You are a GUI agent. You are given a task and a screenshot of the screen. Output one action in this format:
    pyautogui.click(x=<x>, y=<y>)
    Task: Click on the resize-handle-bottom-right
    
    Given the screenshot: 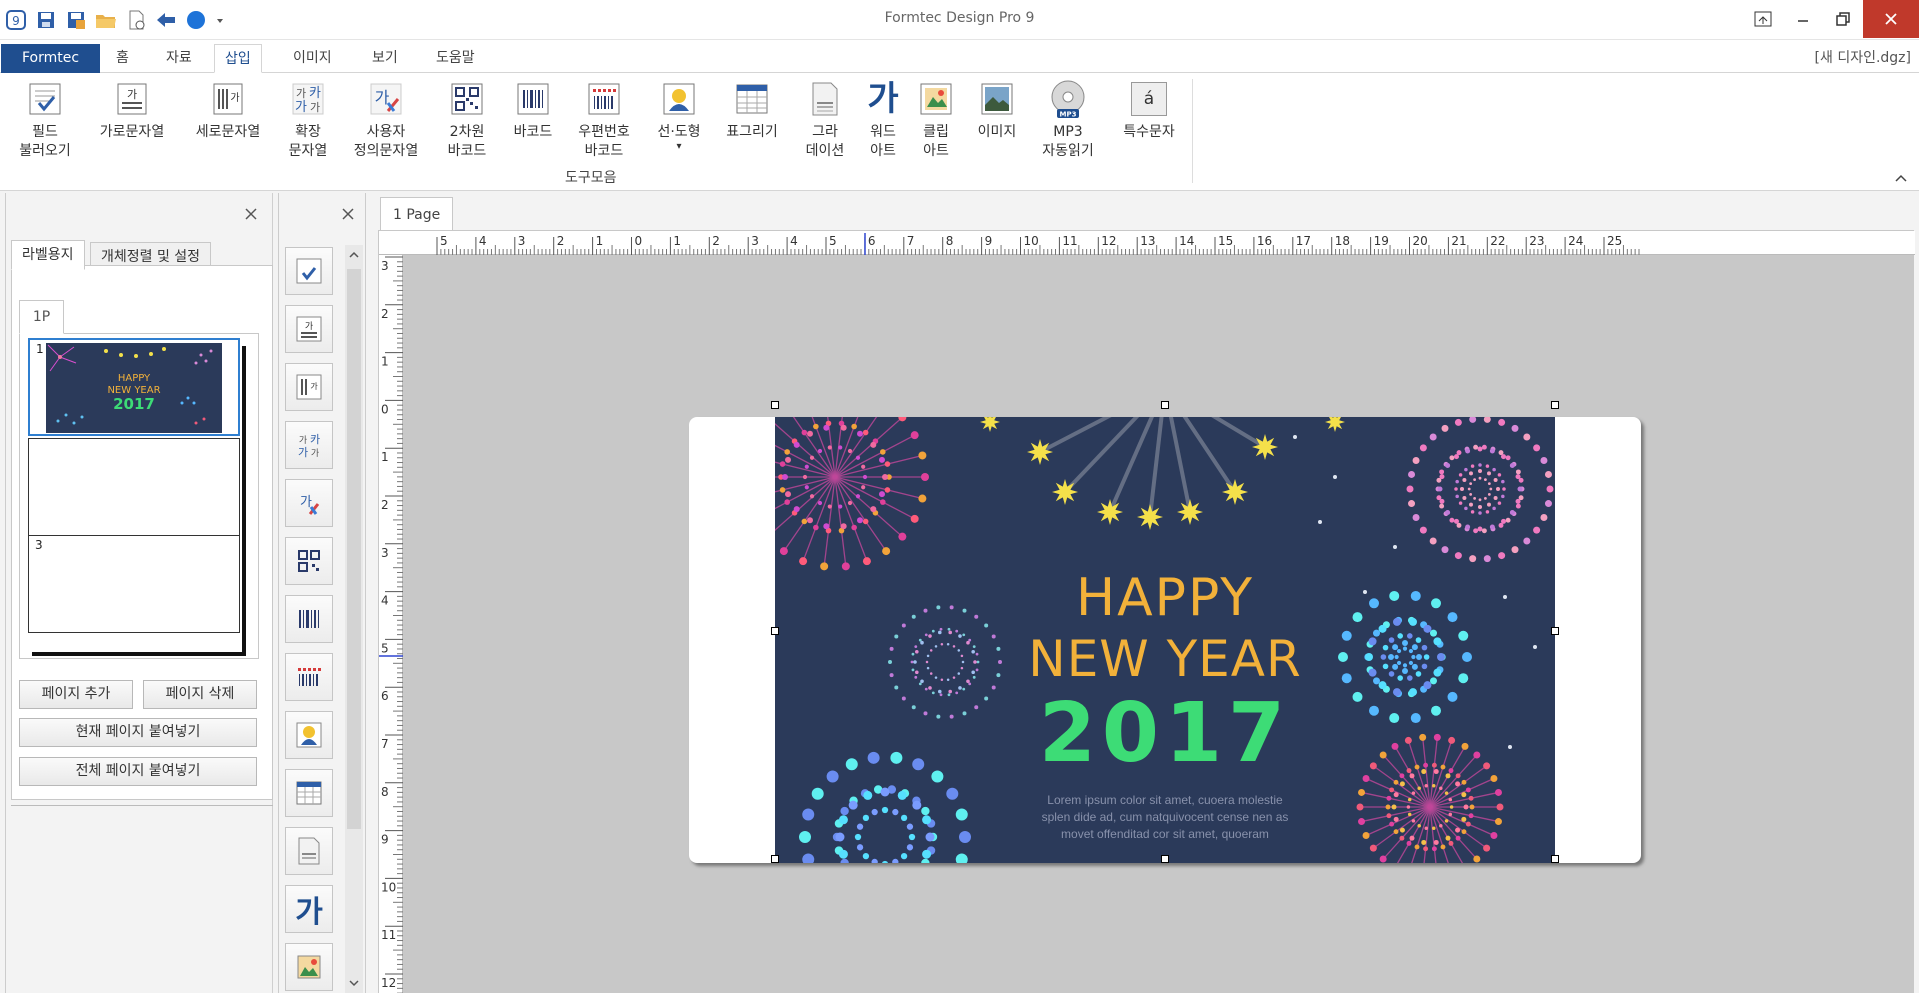 What is the action you would take?
    pyautogui.click(x=1555, y=859)
    